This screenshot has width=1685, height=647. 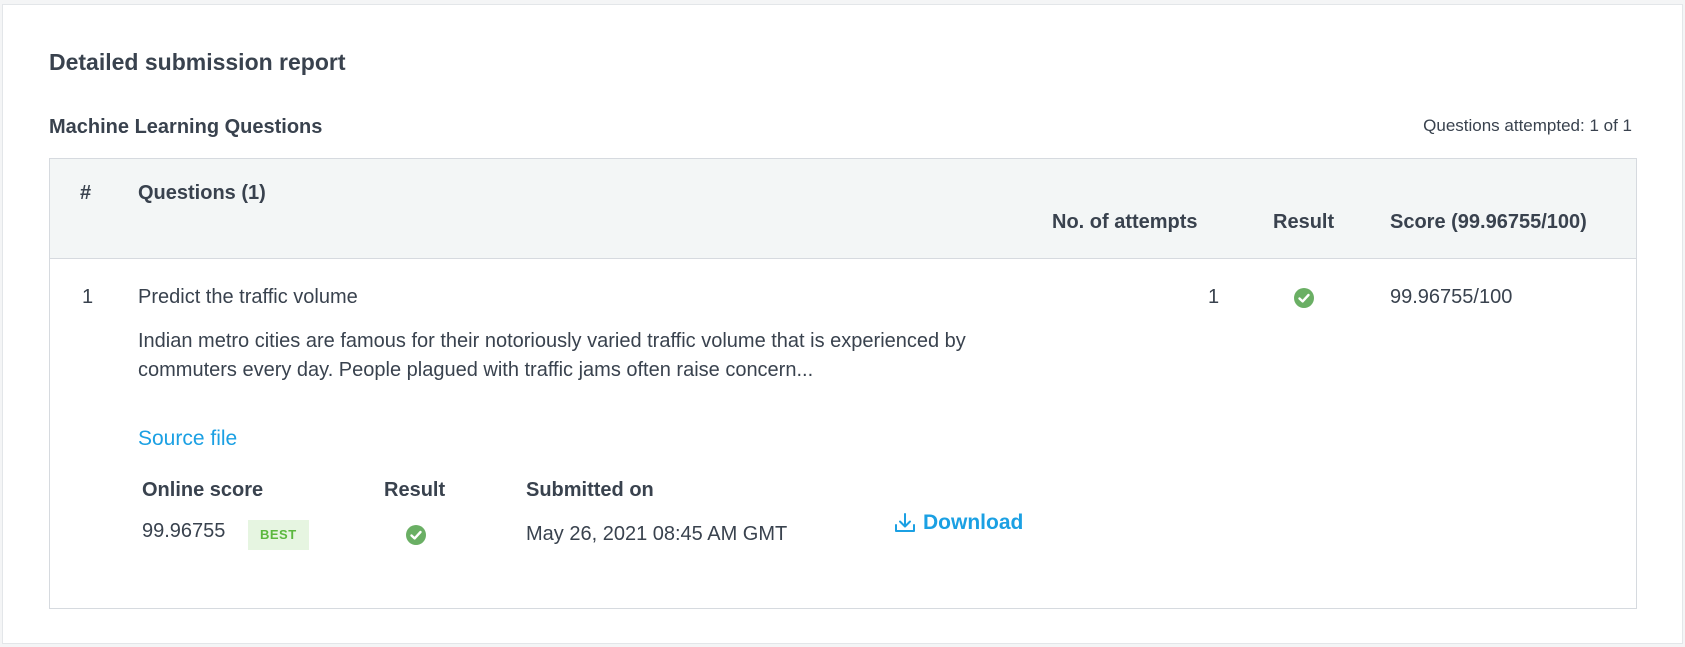 I want to click on submitted-on-value: May 26, 2021 08:45 AM GMT, so click(x=657, y=534).